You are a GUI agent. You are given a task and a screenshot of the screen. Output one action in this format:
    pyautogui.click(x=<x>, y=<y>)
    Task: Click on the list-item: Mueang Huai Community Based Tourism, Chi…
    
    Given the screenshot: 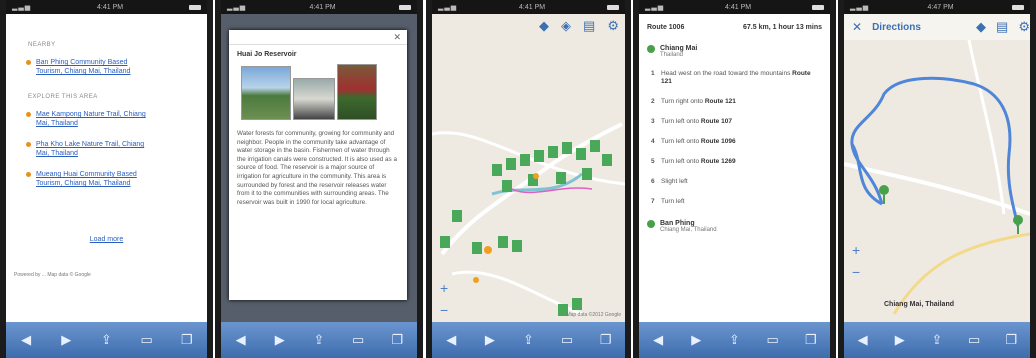 What is the action you would take?
    pyautogui.click(x=112, y=179)
    